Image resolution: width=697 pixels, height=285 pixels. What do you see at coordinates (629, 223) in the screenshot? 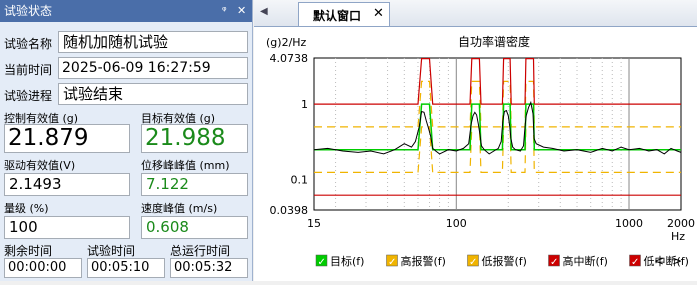
I see `x-tick-label: 1000` at bounding box center [629, 223].